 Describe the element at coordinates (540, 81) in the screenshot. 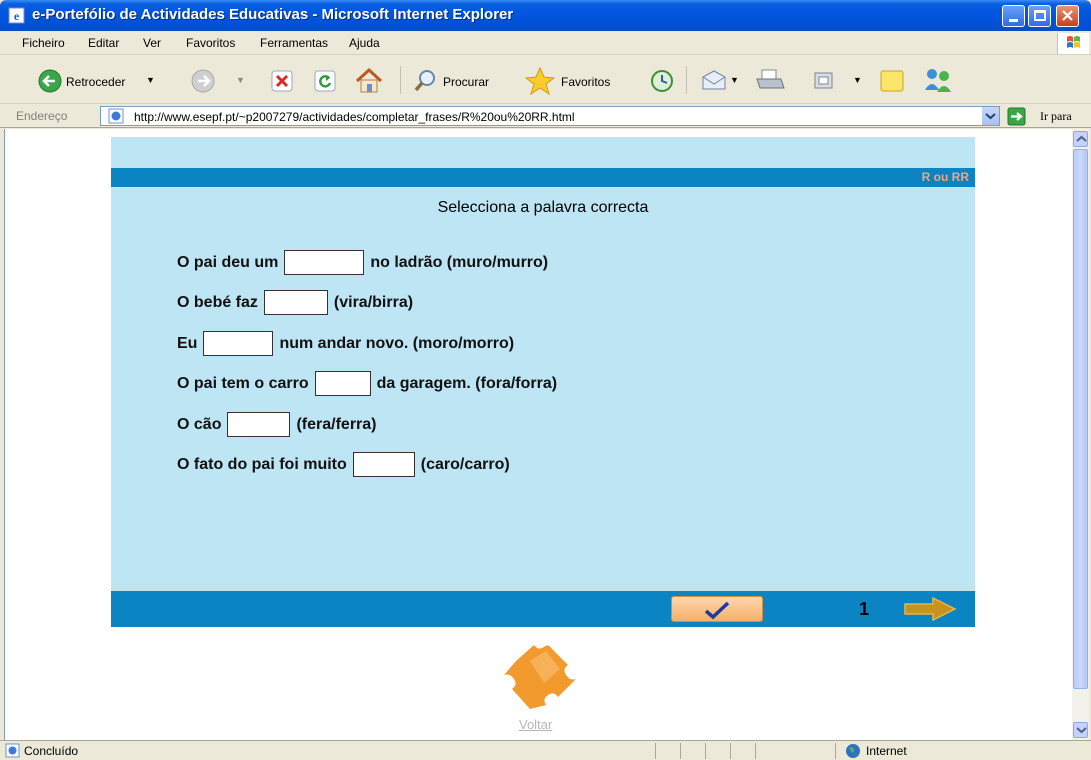

I see `star-icon` at that location.